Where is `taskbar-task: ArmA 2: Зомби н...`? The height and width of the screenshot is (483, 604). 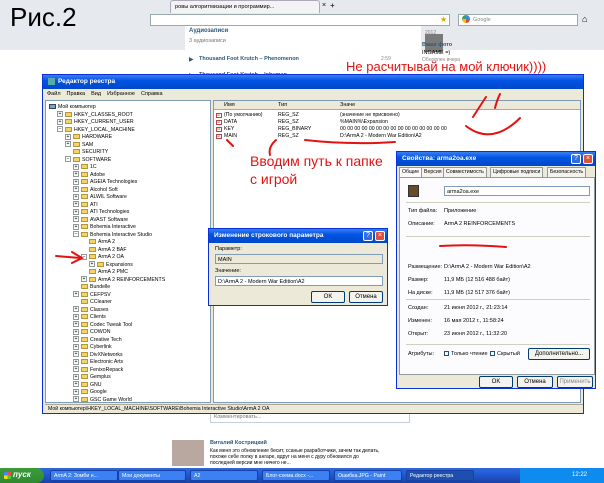 taskbar-task: ArmA 2: Зомби н... is located at coordinates (84, 475).